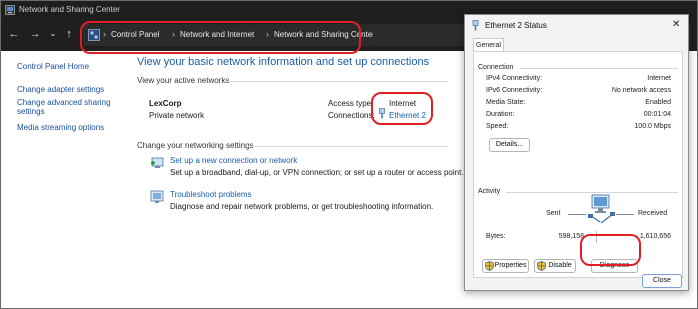 The image size is (698, 309). What do you see at coordinates (571, 236) in the screenshot?
I see `bytes-sent-value: 598,158` at bounding box center [571, 236].